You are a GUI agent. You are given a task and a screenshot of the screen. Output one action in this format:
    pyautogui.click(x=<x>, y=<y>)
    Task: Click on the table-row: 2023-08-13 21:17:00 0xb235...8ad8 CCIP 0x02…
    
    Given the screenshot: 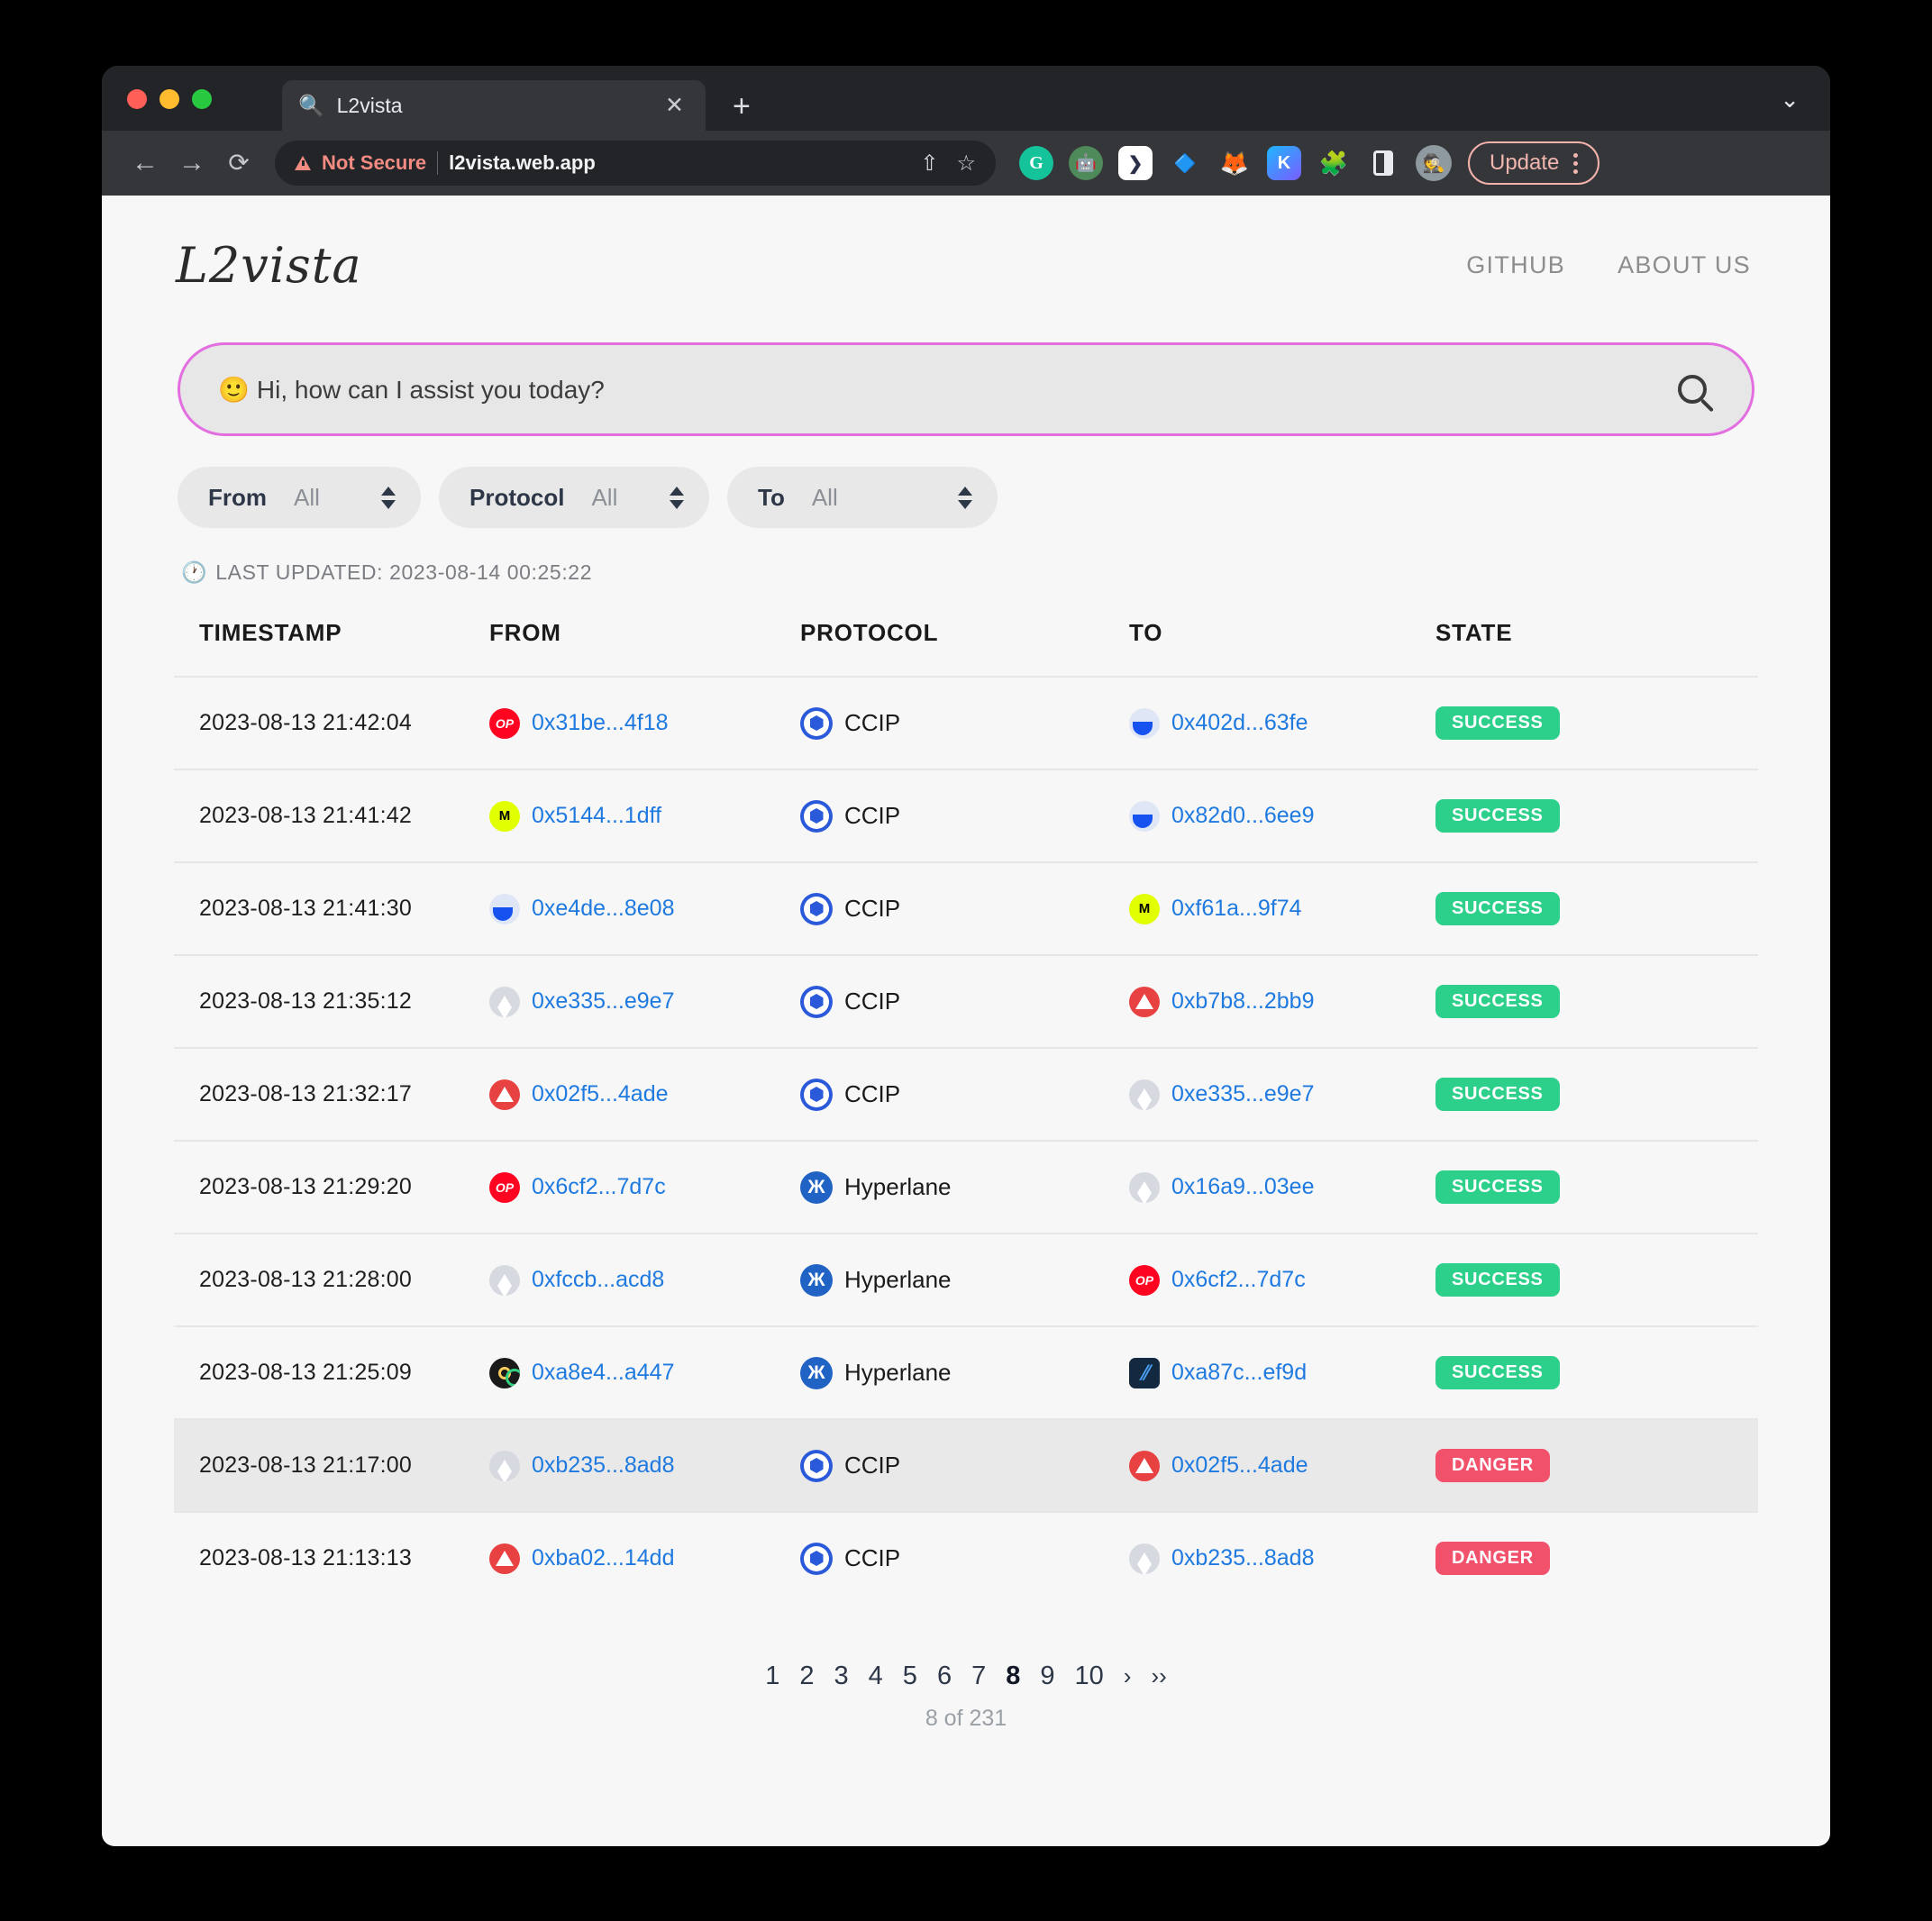 What is the action you would take?
    pyautogui.click(x=966, y=1465)
    